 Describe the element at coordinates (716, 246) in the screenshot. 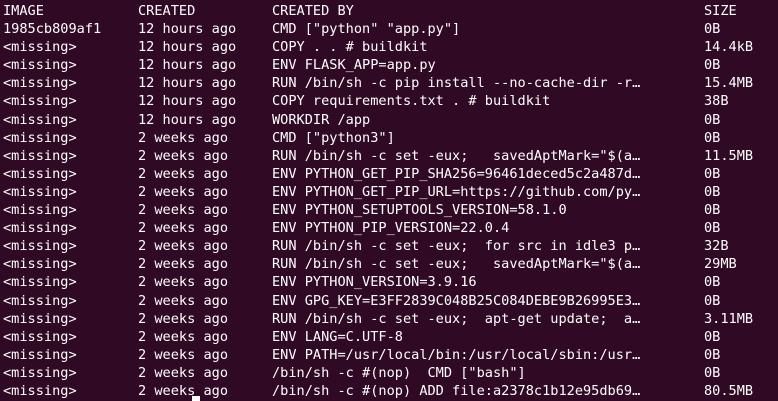

I see `row-size: 32B` at that location.